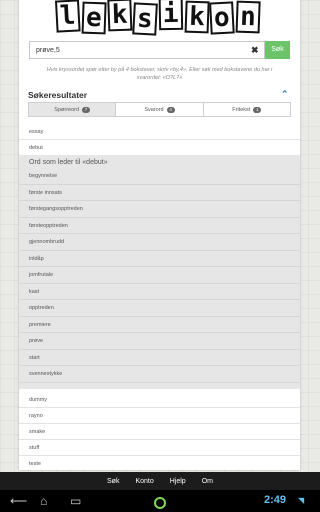  I want to click on list-item: essay, so click(159, 132).